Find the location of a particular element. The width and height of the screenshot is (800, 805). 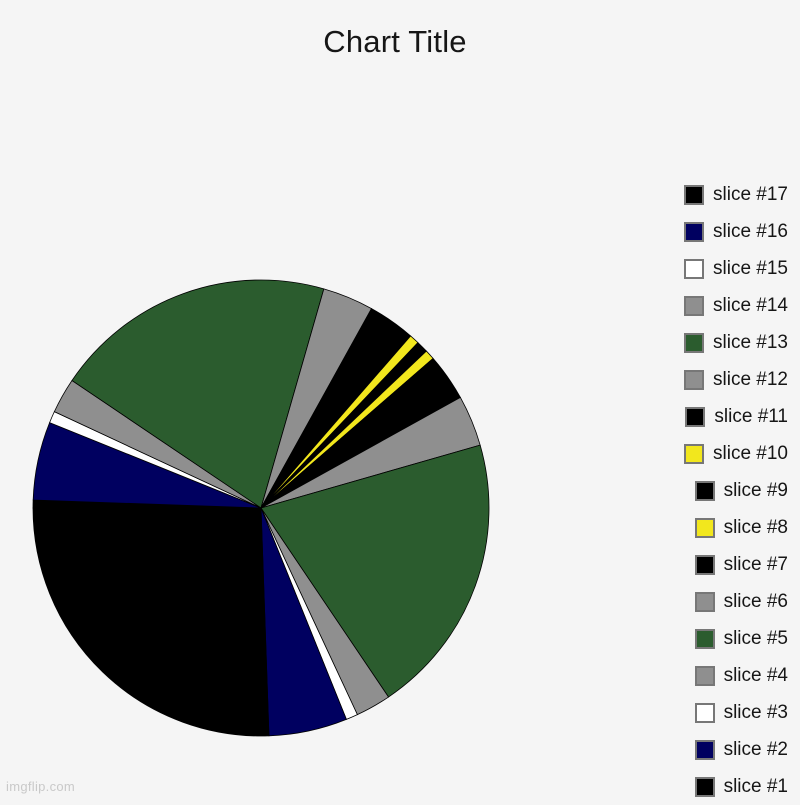

legend-item: slice #7 is located at coordinates (741, 564).